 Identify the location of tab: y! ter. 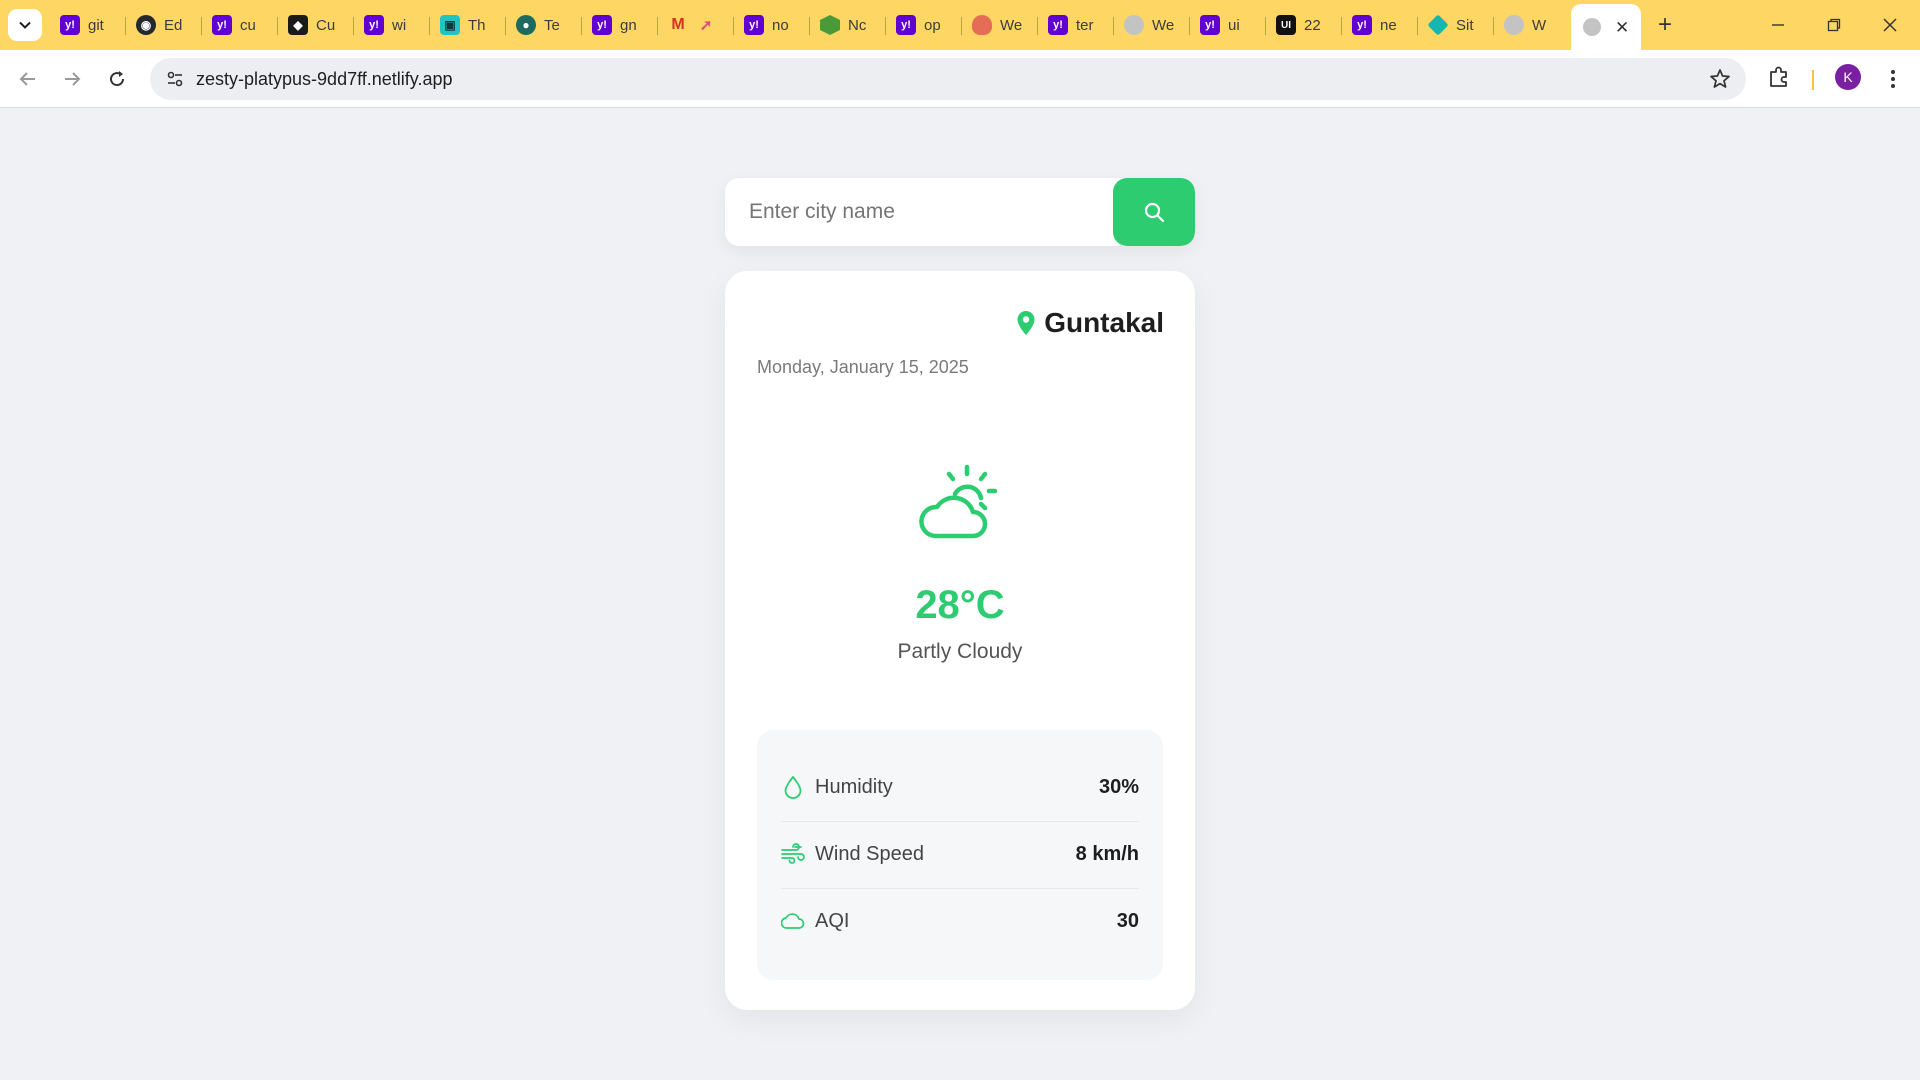
(1076, 25).